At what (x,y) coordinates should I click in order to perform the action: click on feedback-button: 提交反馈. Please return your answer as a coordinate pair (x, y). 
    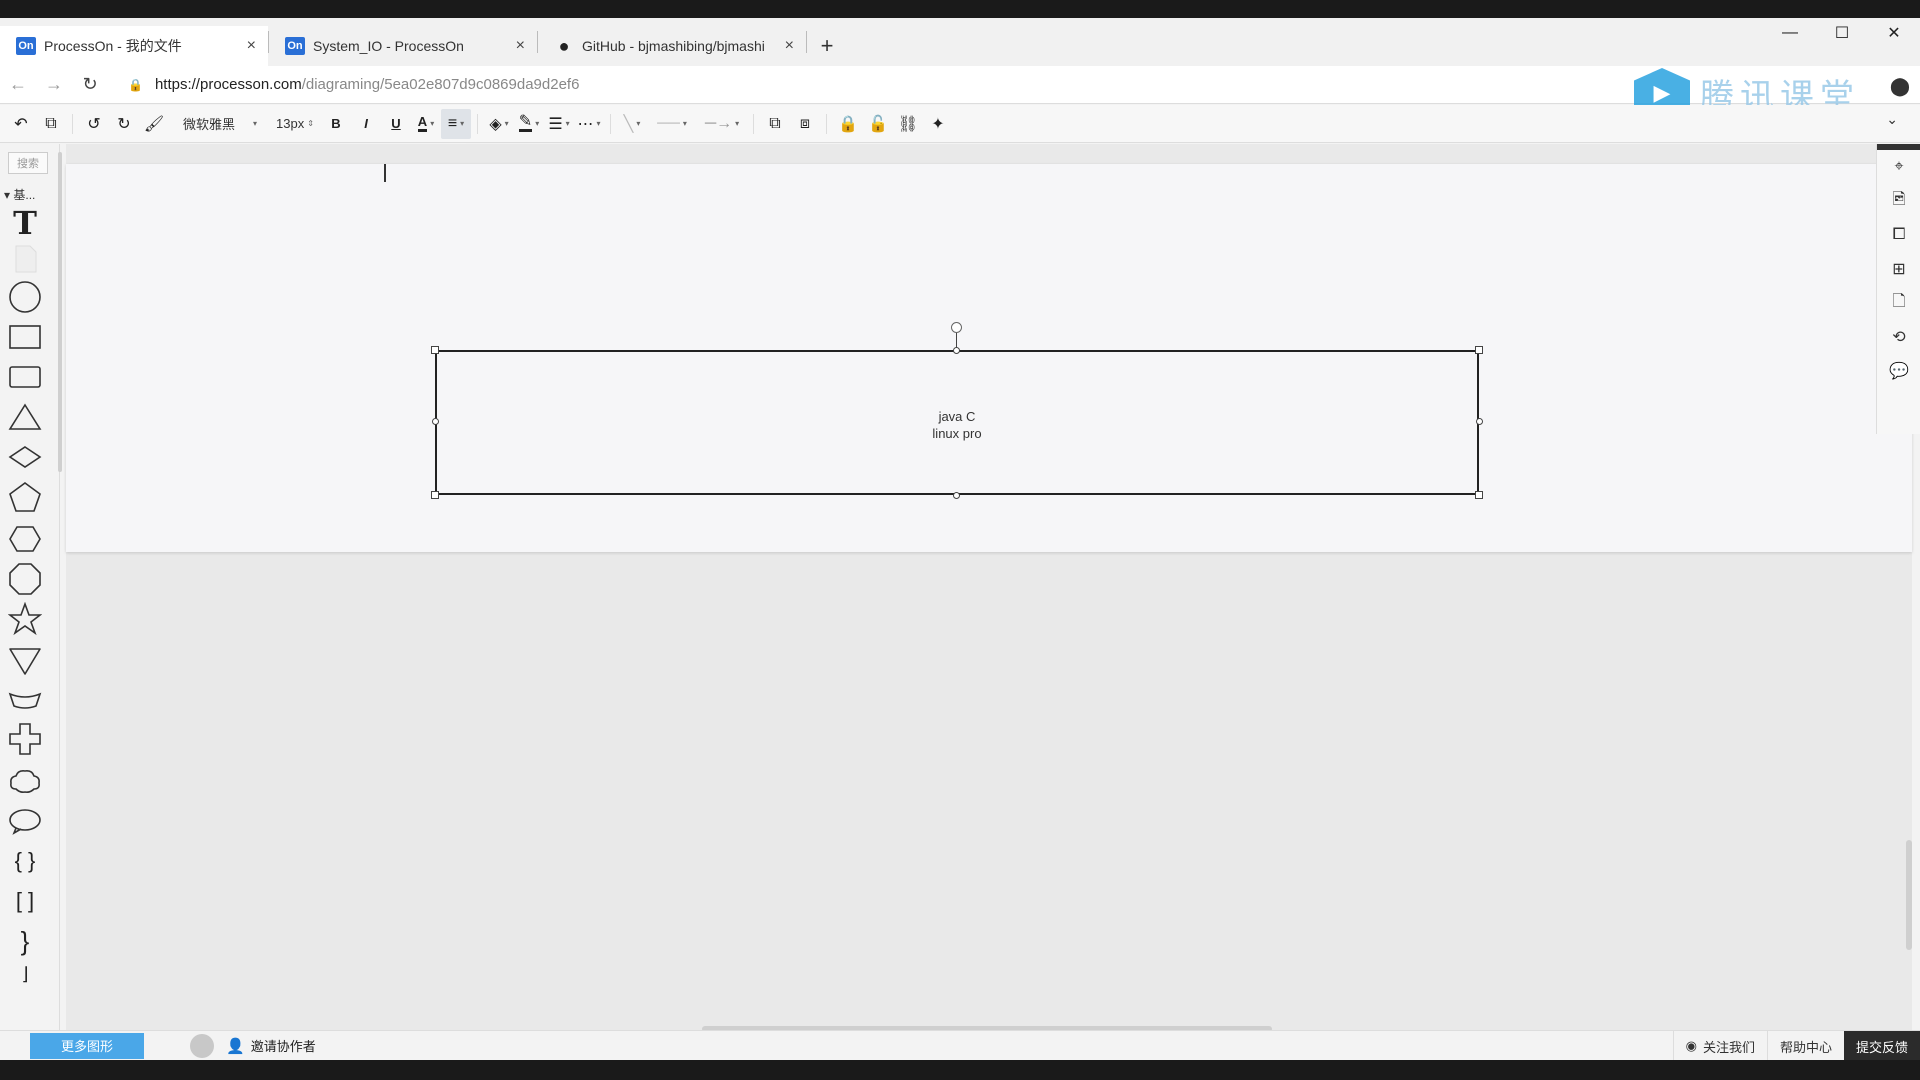
    Looking at the image, I should click on (1881, 1045).